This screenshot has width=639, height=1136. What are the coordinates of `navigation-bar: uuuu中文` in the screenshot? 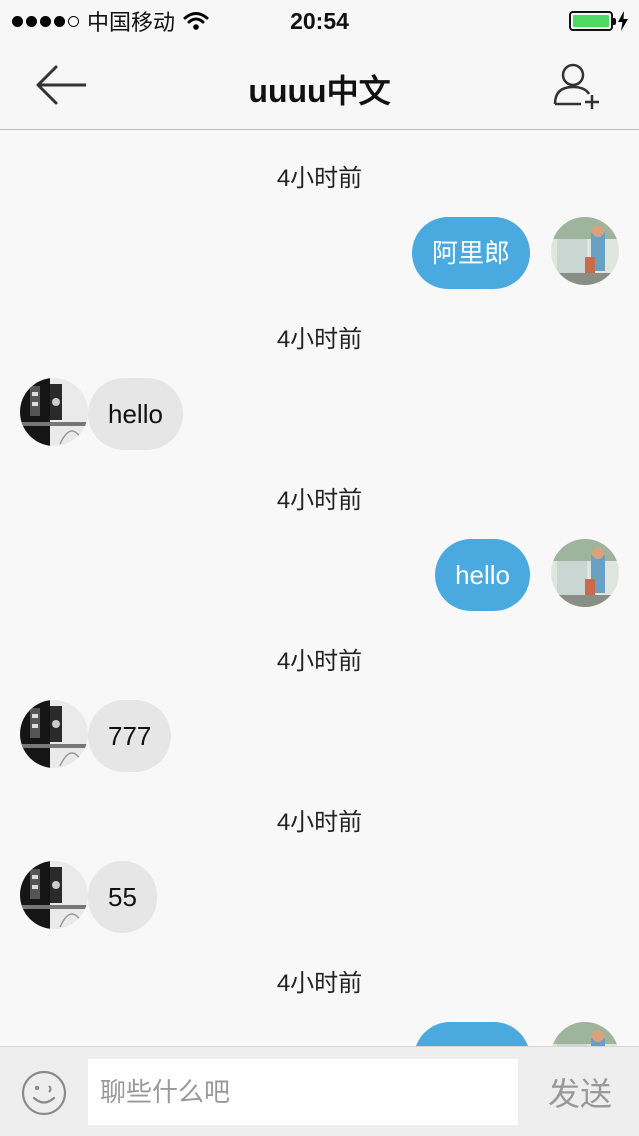 It's located at (319, 85).